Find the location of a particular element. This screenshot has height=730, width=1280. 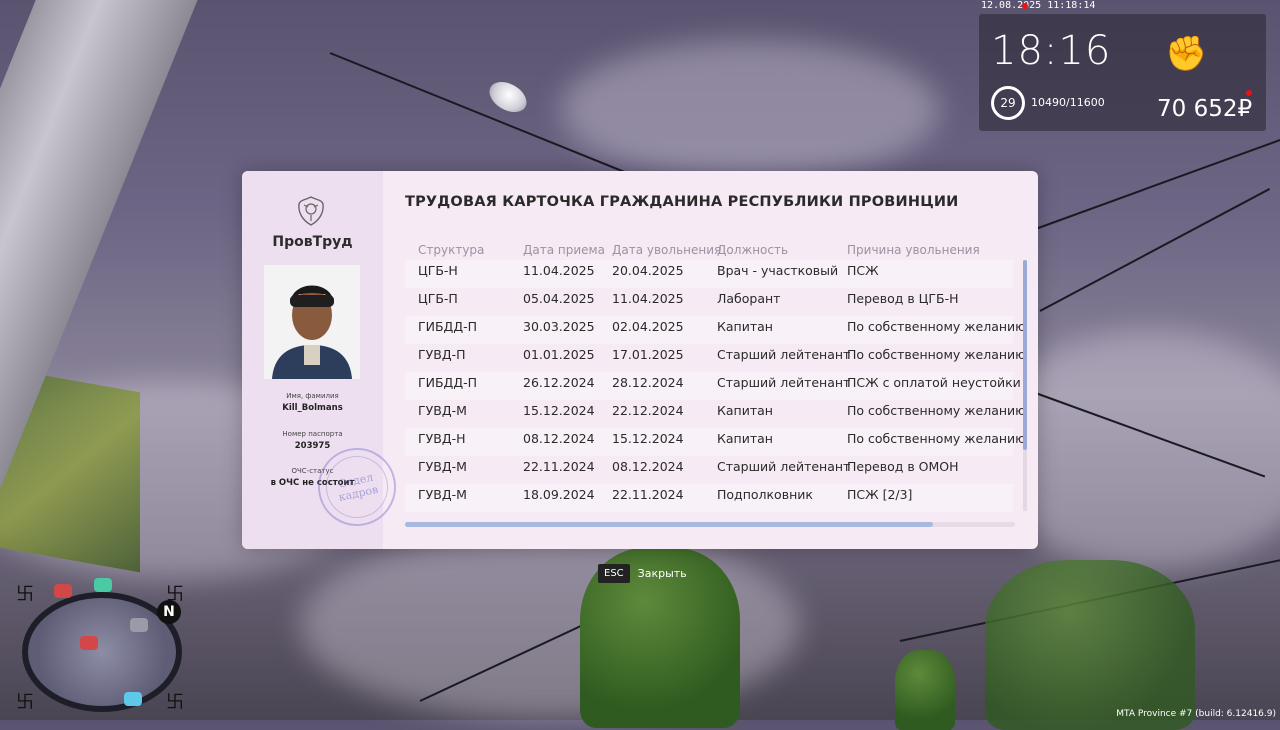

dismissal-date-cell: 08.12.2024 is located at coordinates (648, 466).